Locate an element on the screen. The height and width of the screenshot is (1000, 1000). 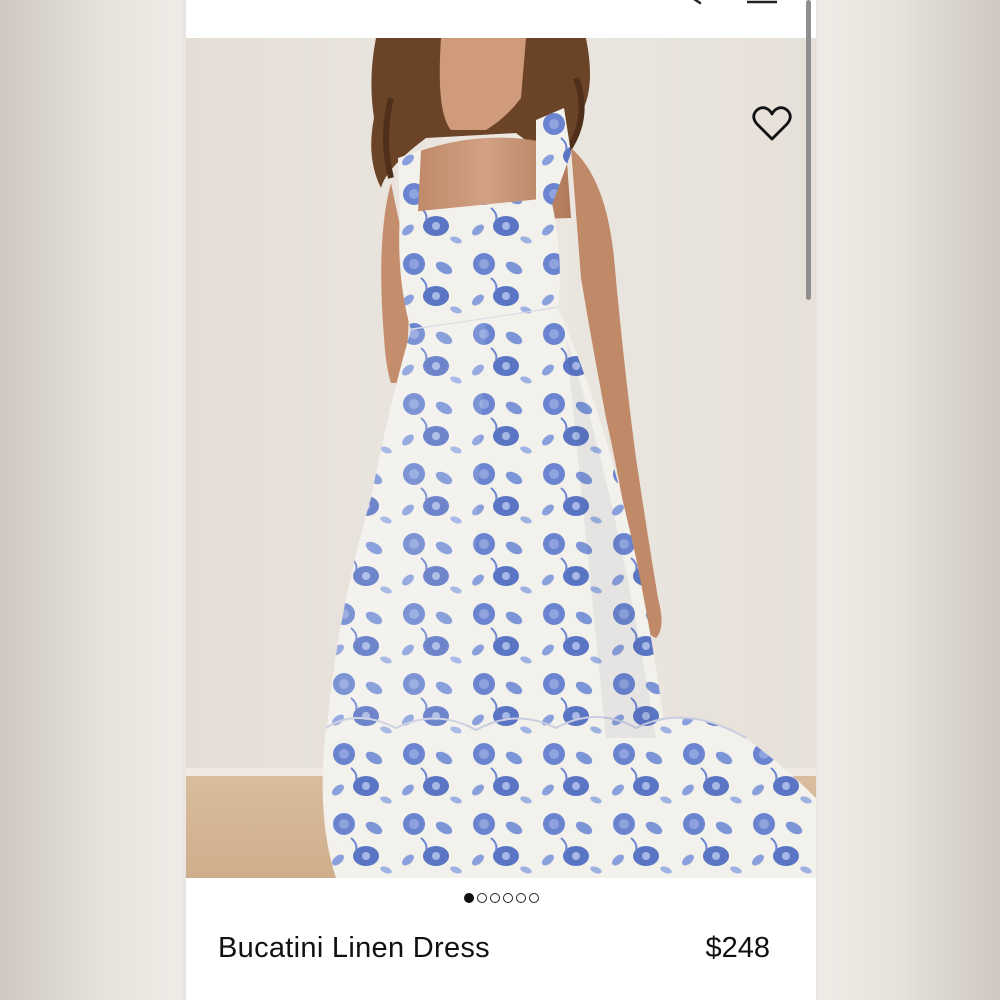
top-navigation-bar is located at coordinates (501, 19).